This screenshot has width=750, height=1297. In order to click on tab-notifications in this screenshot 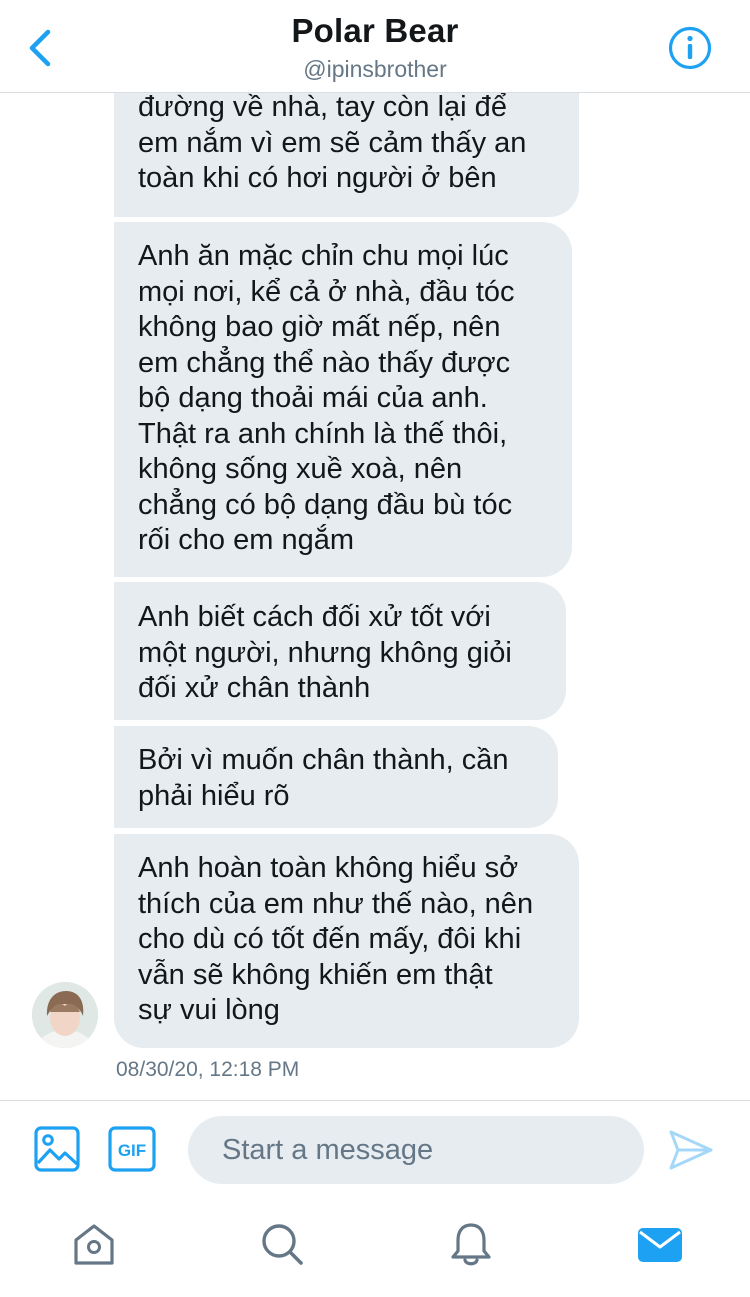, I will do `click(471, 1244)`.